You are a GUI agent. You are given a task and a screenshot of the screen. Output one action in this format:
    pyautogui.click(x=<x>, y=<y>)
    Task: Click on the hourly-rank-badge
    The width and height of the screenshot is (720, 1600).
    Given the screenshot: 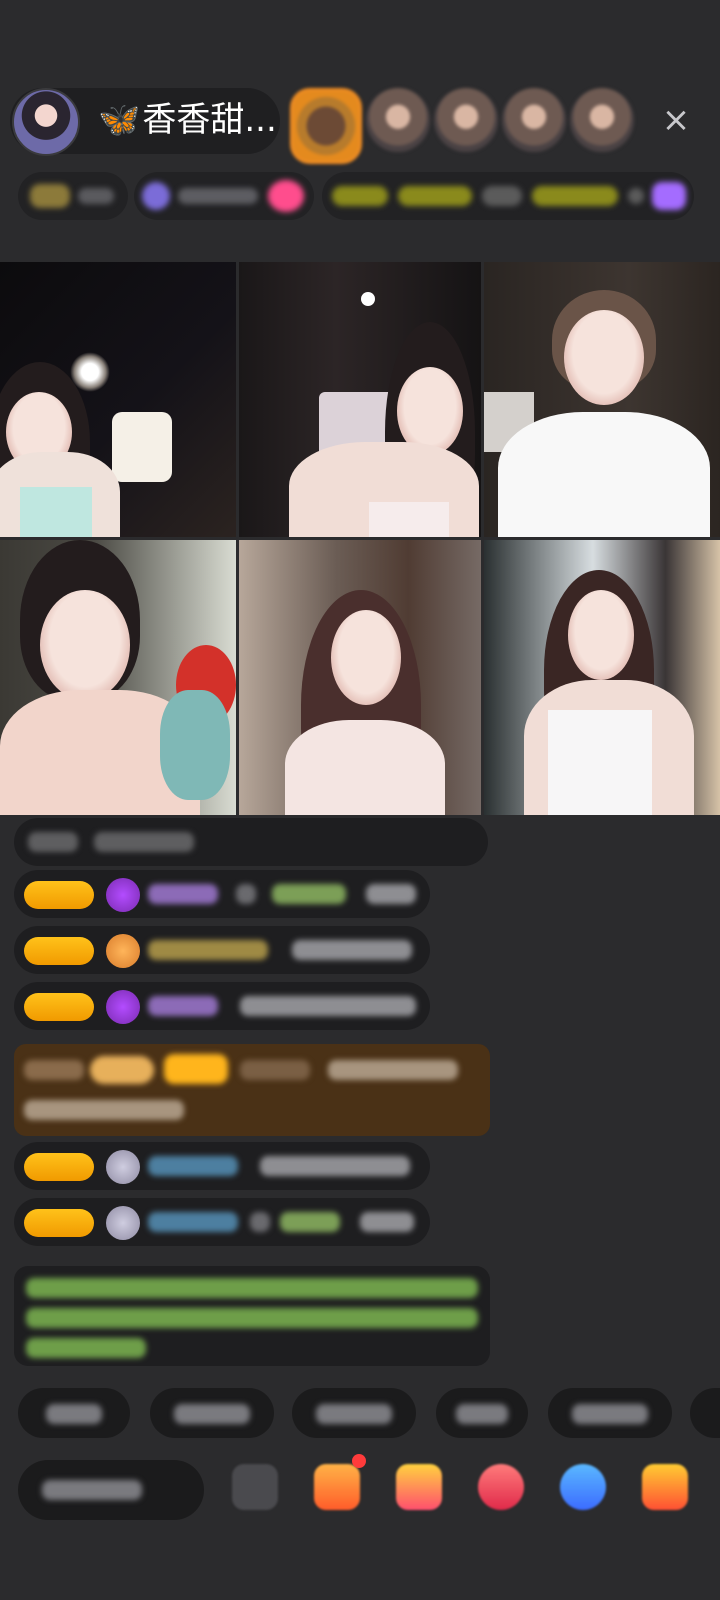 What is the action you would take?
    pyautogui.click(x=224, y=196)
    